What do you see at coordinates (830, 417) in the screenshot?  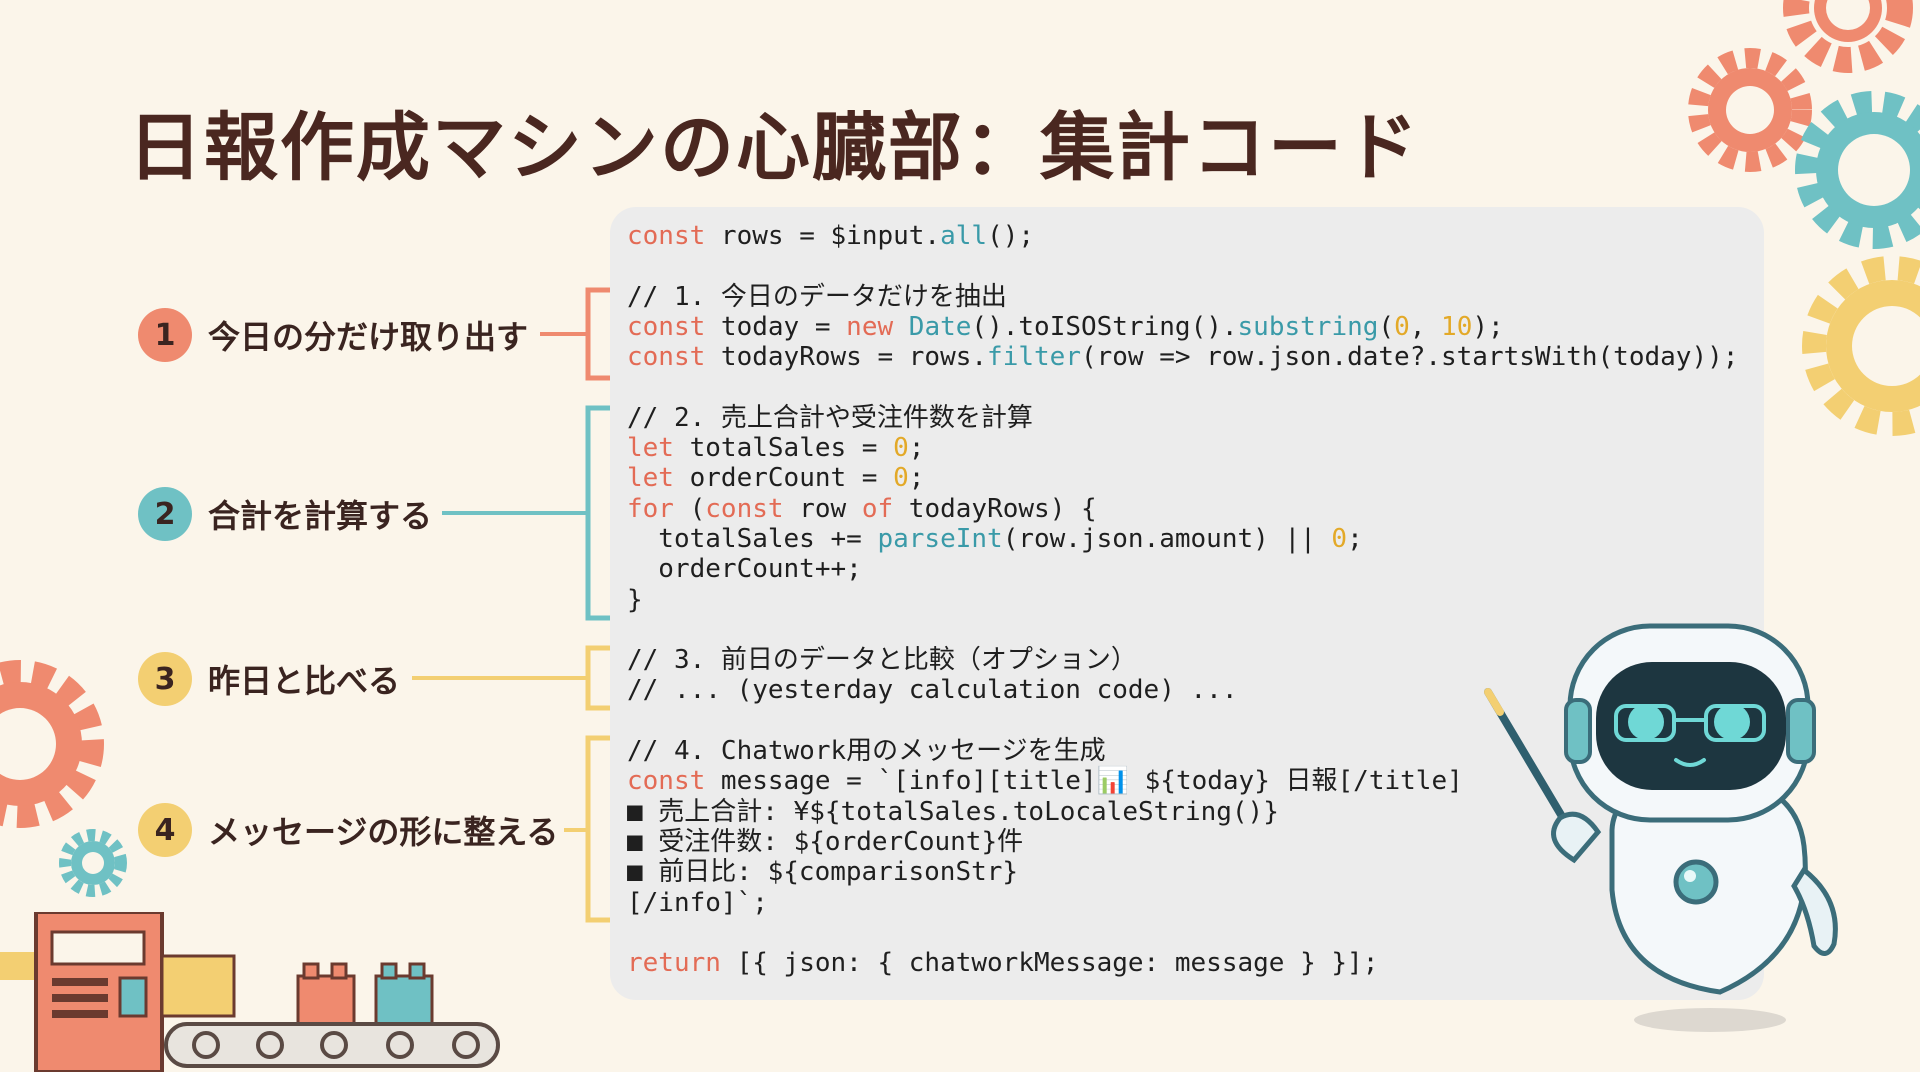 I see `code-line: // 2. 売上合計や受注件数を計算` at bounding box center [830, 417].